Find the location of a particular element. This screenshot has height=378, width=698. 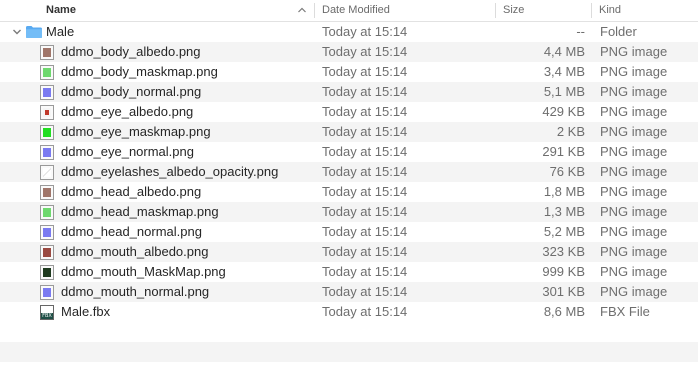

file-name: ddmo_mouth_albedo.png is located at coordinates (135, 251).